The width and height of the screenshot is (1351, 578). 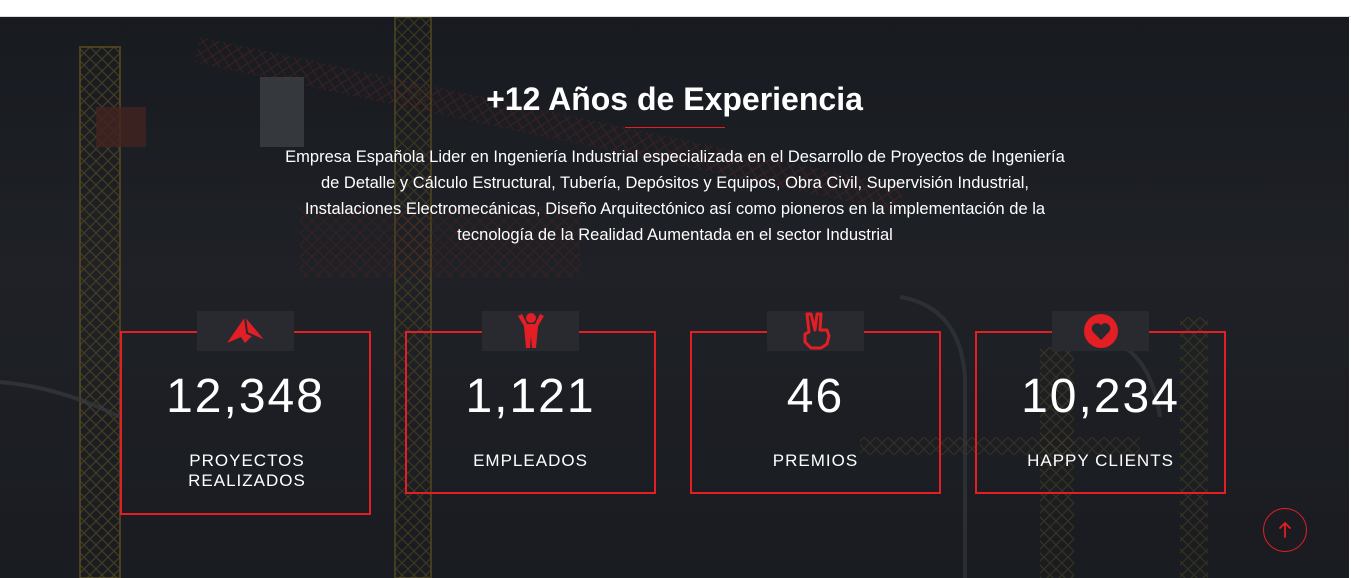 I want to click on stat-card-empleados: 1,121 EMPLEADOS, so click(x=530, y=402).